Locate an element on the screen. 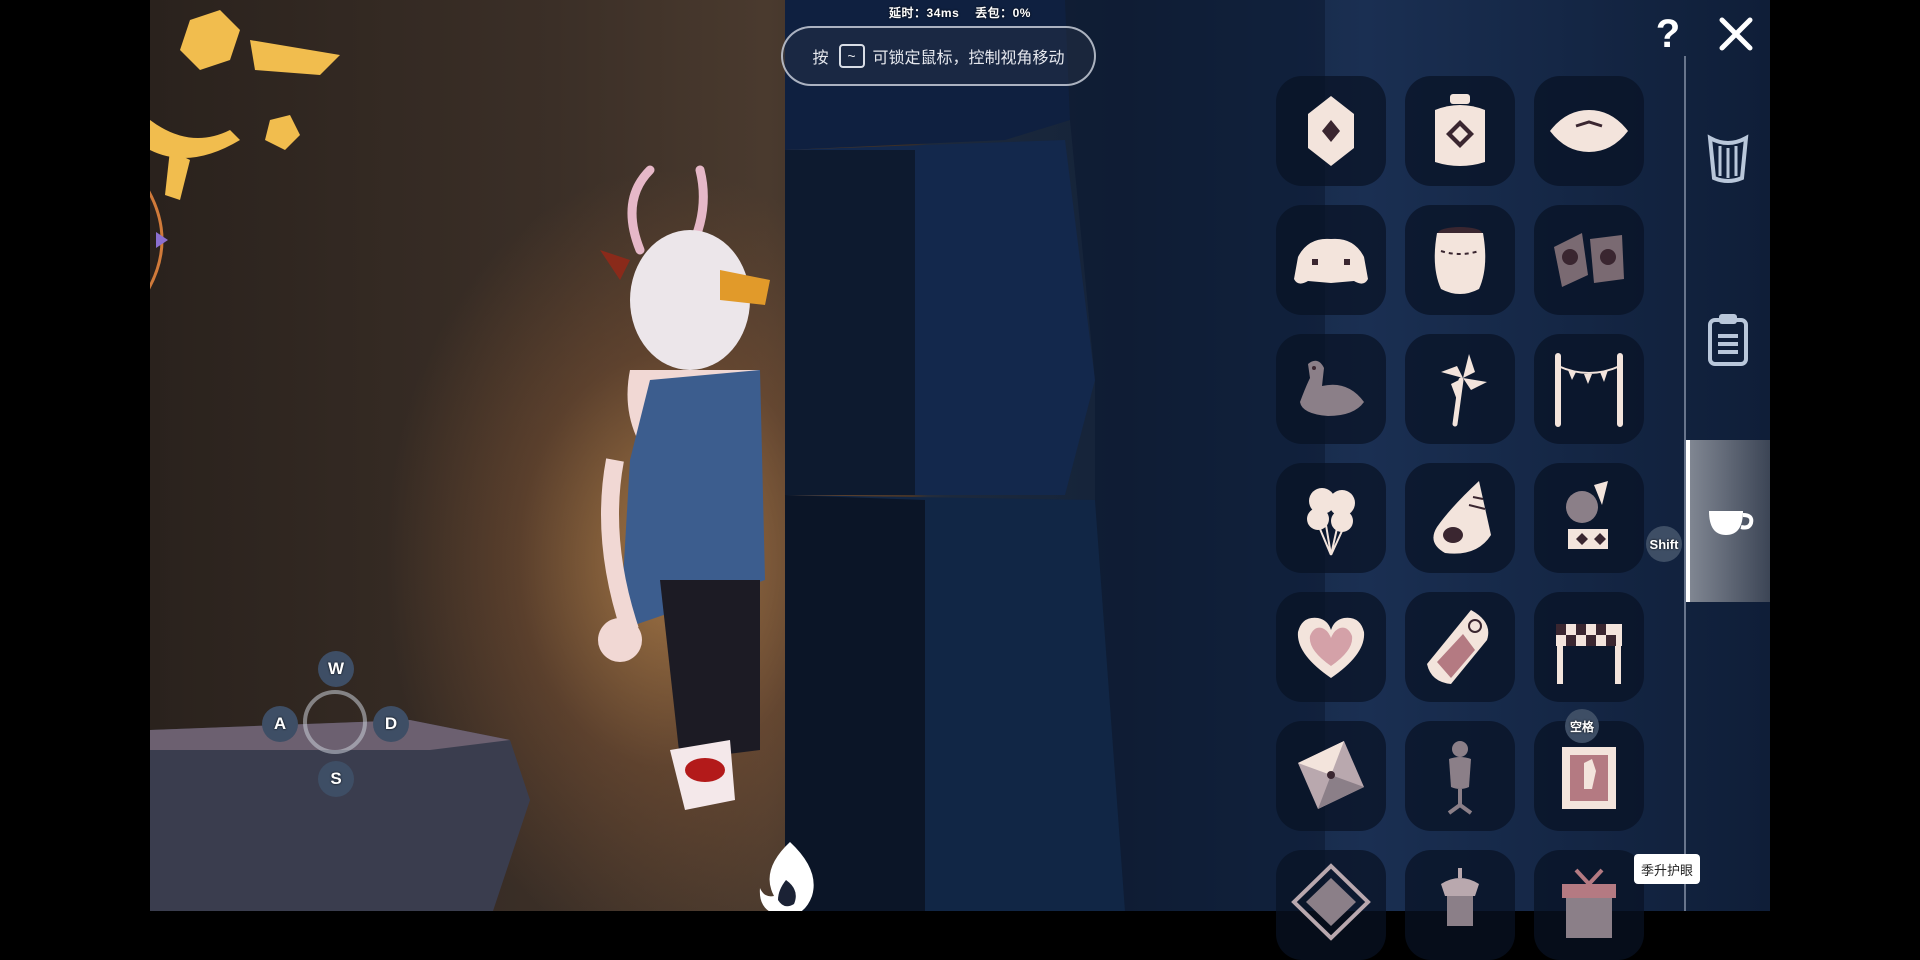 The width and height of the screenshot is (1920, 960). conch-icon is located at coordinates (1462, 517).